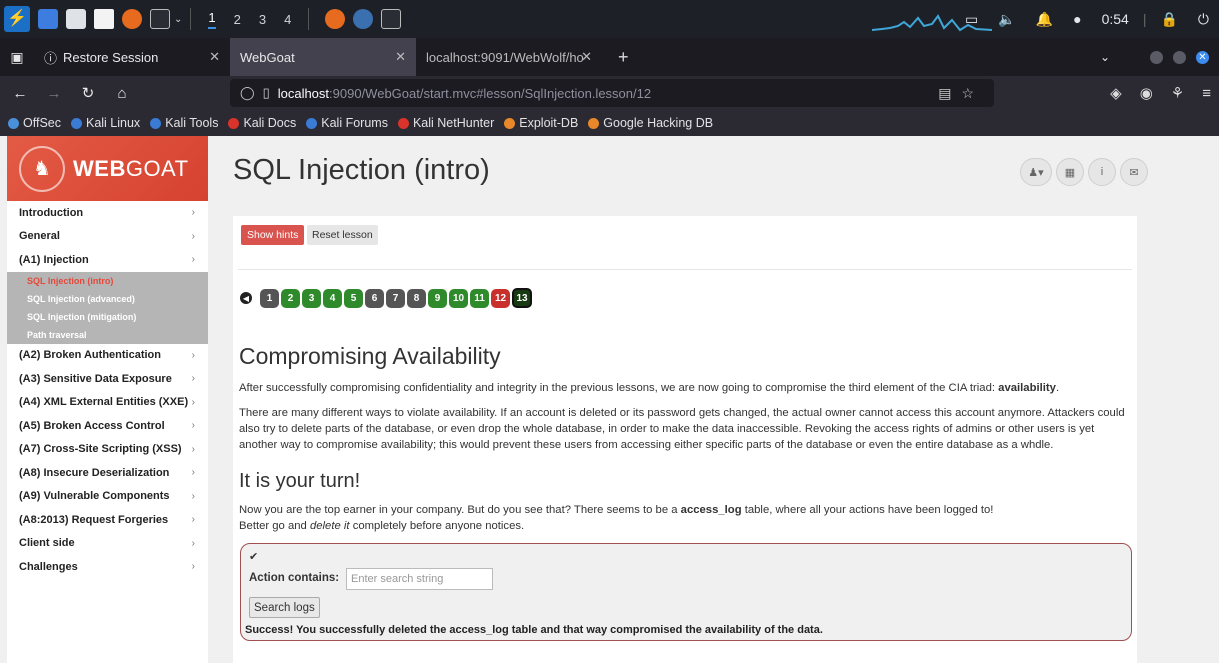 This screenshot has width=1219, height=663. I want to click on kali-menu-icon: ⚡, so click(17, 19).